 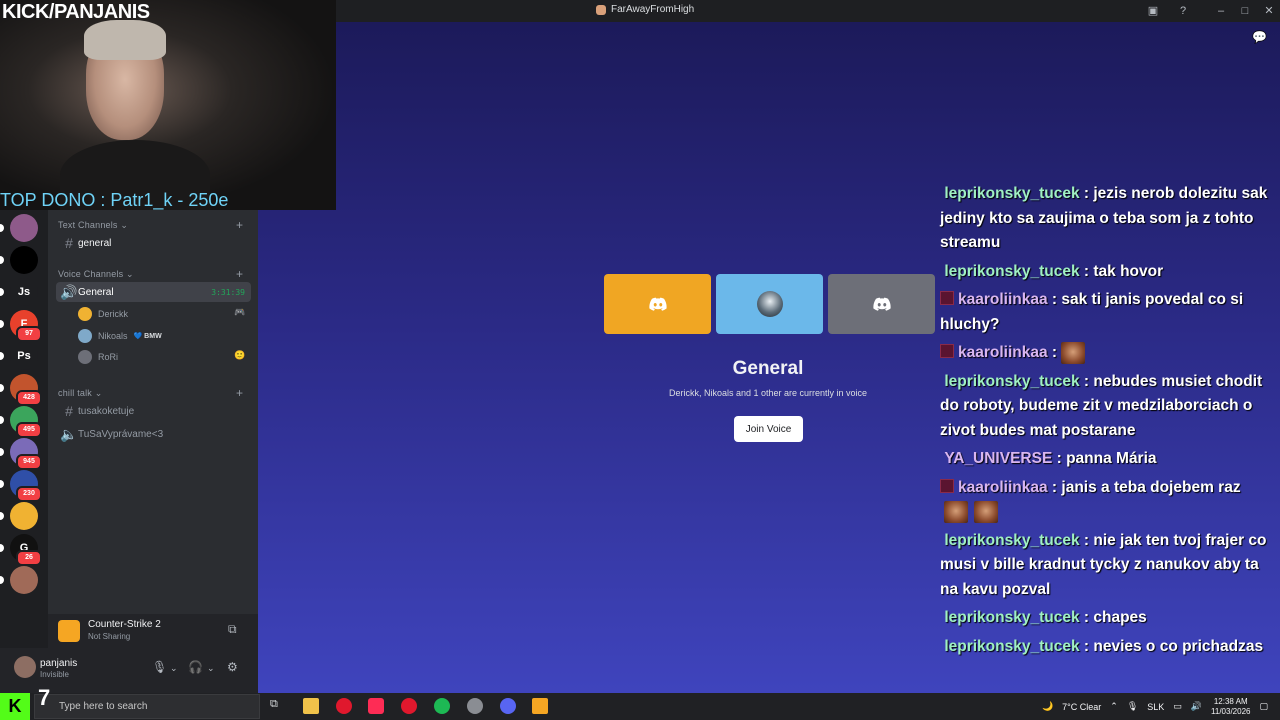 I want to click on search-placeholder: Type here to search, so click(x=103, y=706).